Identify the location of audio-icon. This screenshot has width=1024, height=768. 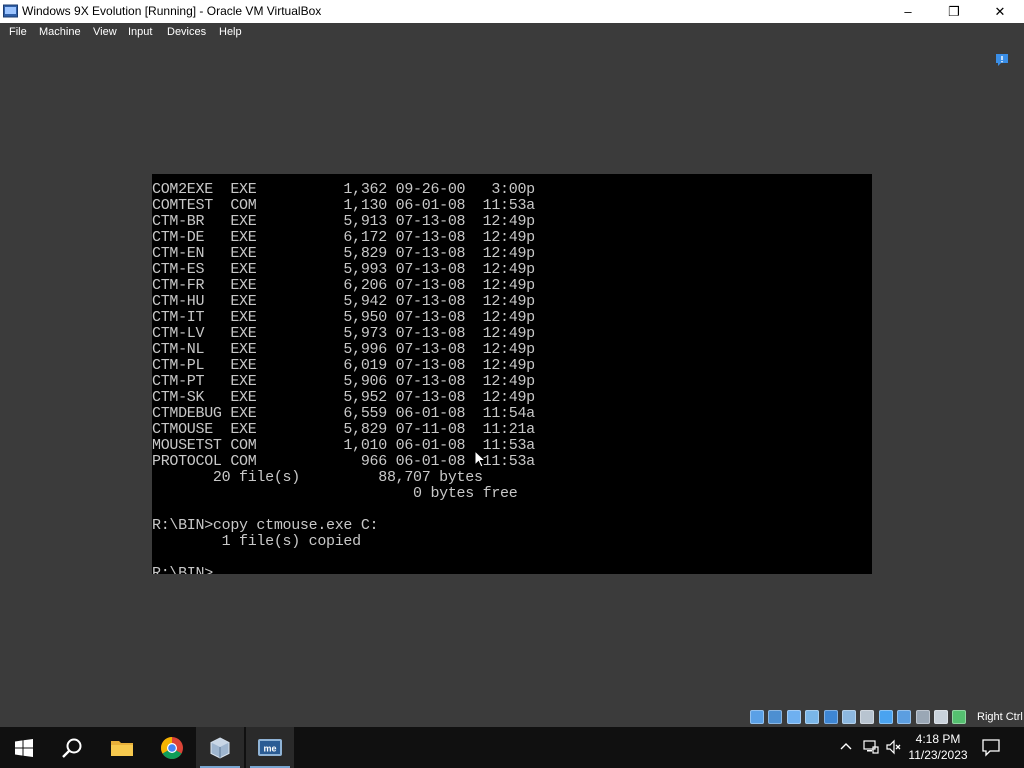
(812, 717).